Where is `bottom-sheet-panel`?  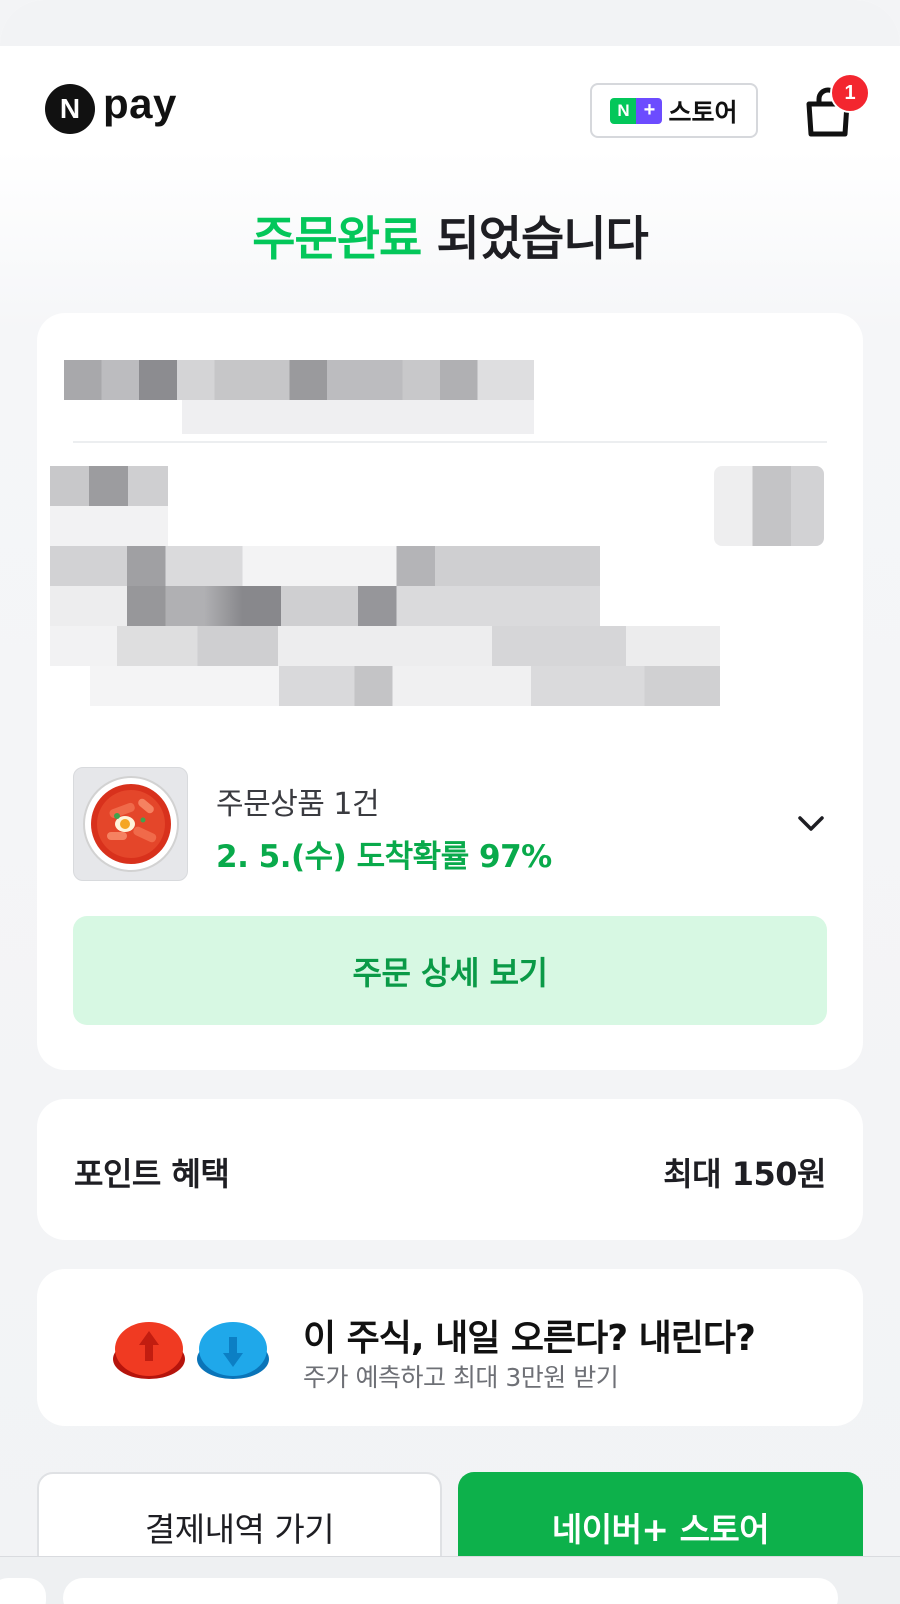
bottom-sheet-panel is located at coordinates (450, 1591).